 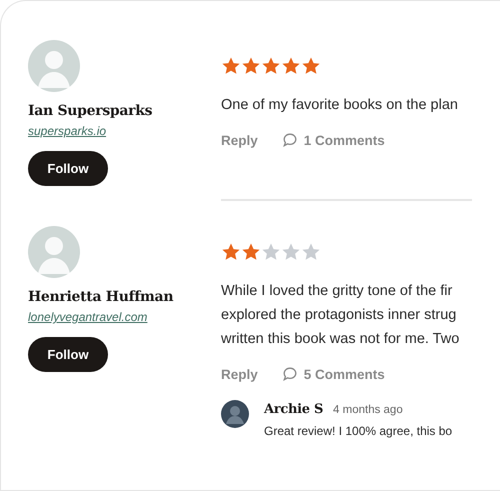 I want to click on comment-time: 4 months ago, so click(x=368, y=410).